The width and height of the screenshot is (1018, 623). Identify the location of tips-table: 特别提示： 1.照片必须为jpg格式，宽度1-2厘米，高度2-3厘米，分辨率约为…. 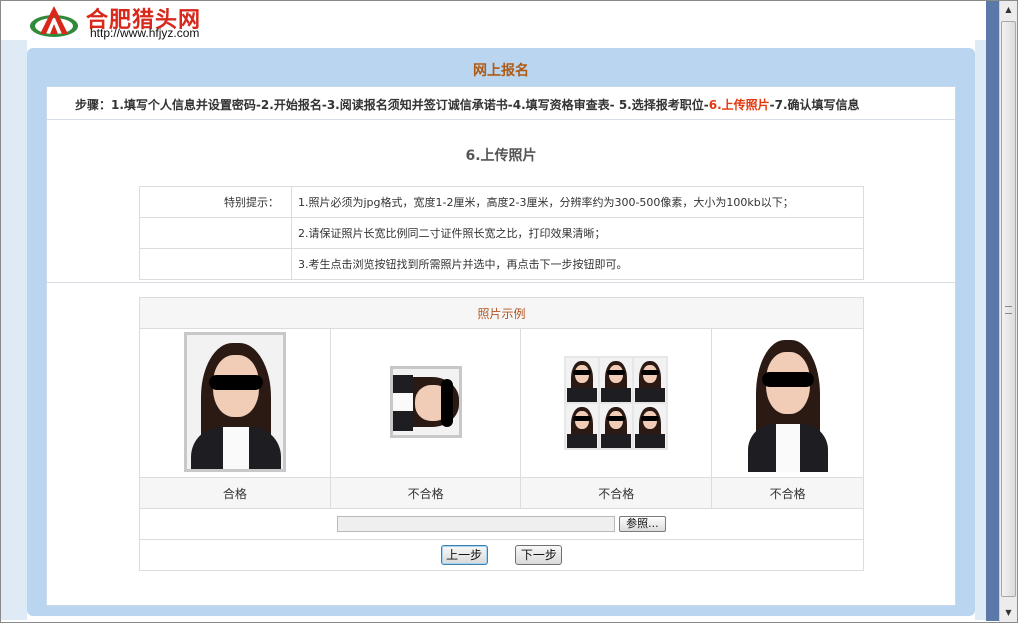
(501, 233).